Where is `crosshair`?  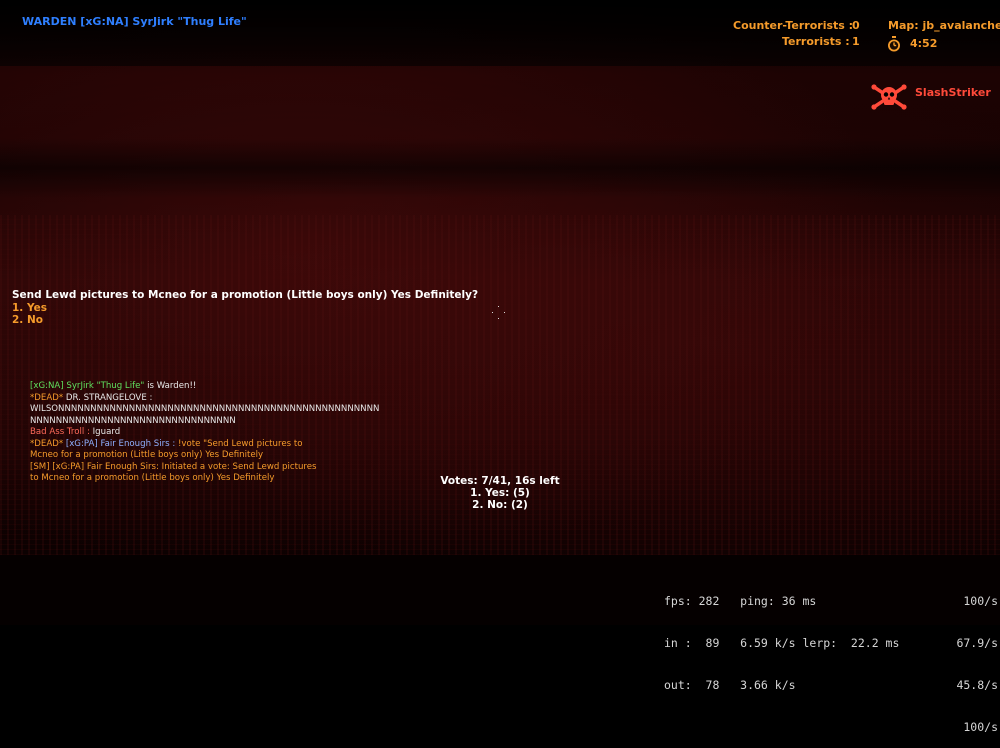
crosshair is located at coordinates (499, 313).